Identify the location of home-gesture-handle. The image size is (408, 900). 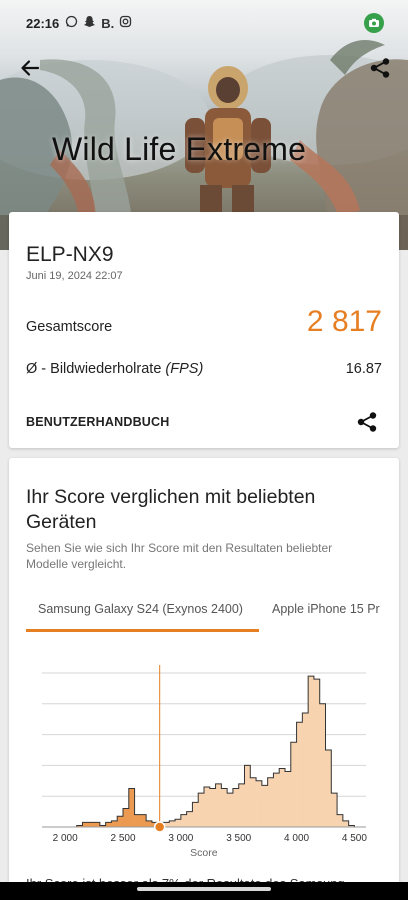
(204, 889).